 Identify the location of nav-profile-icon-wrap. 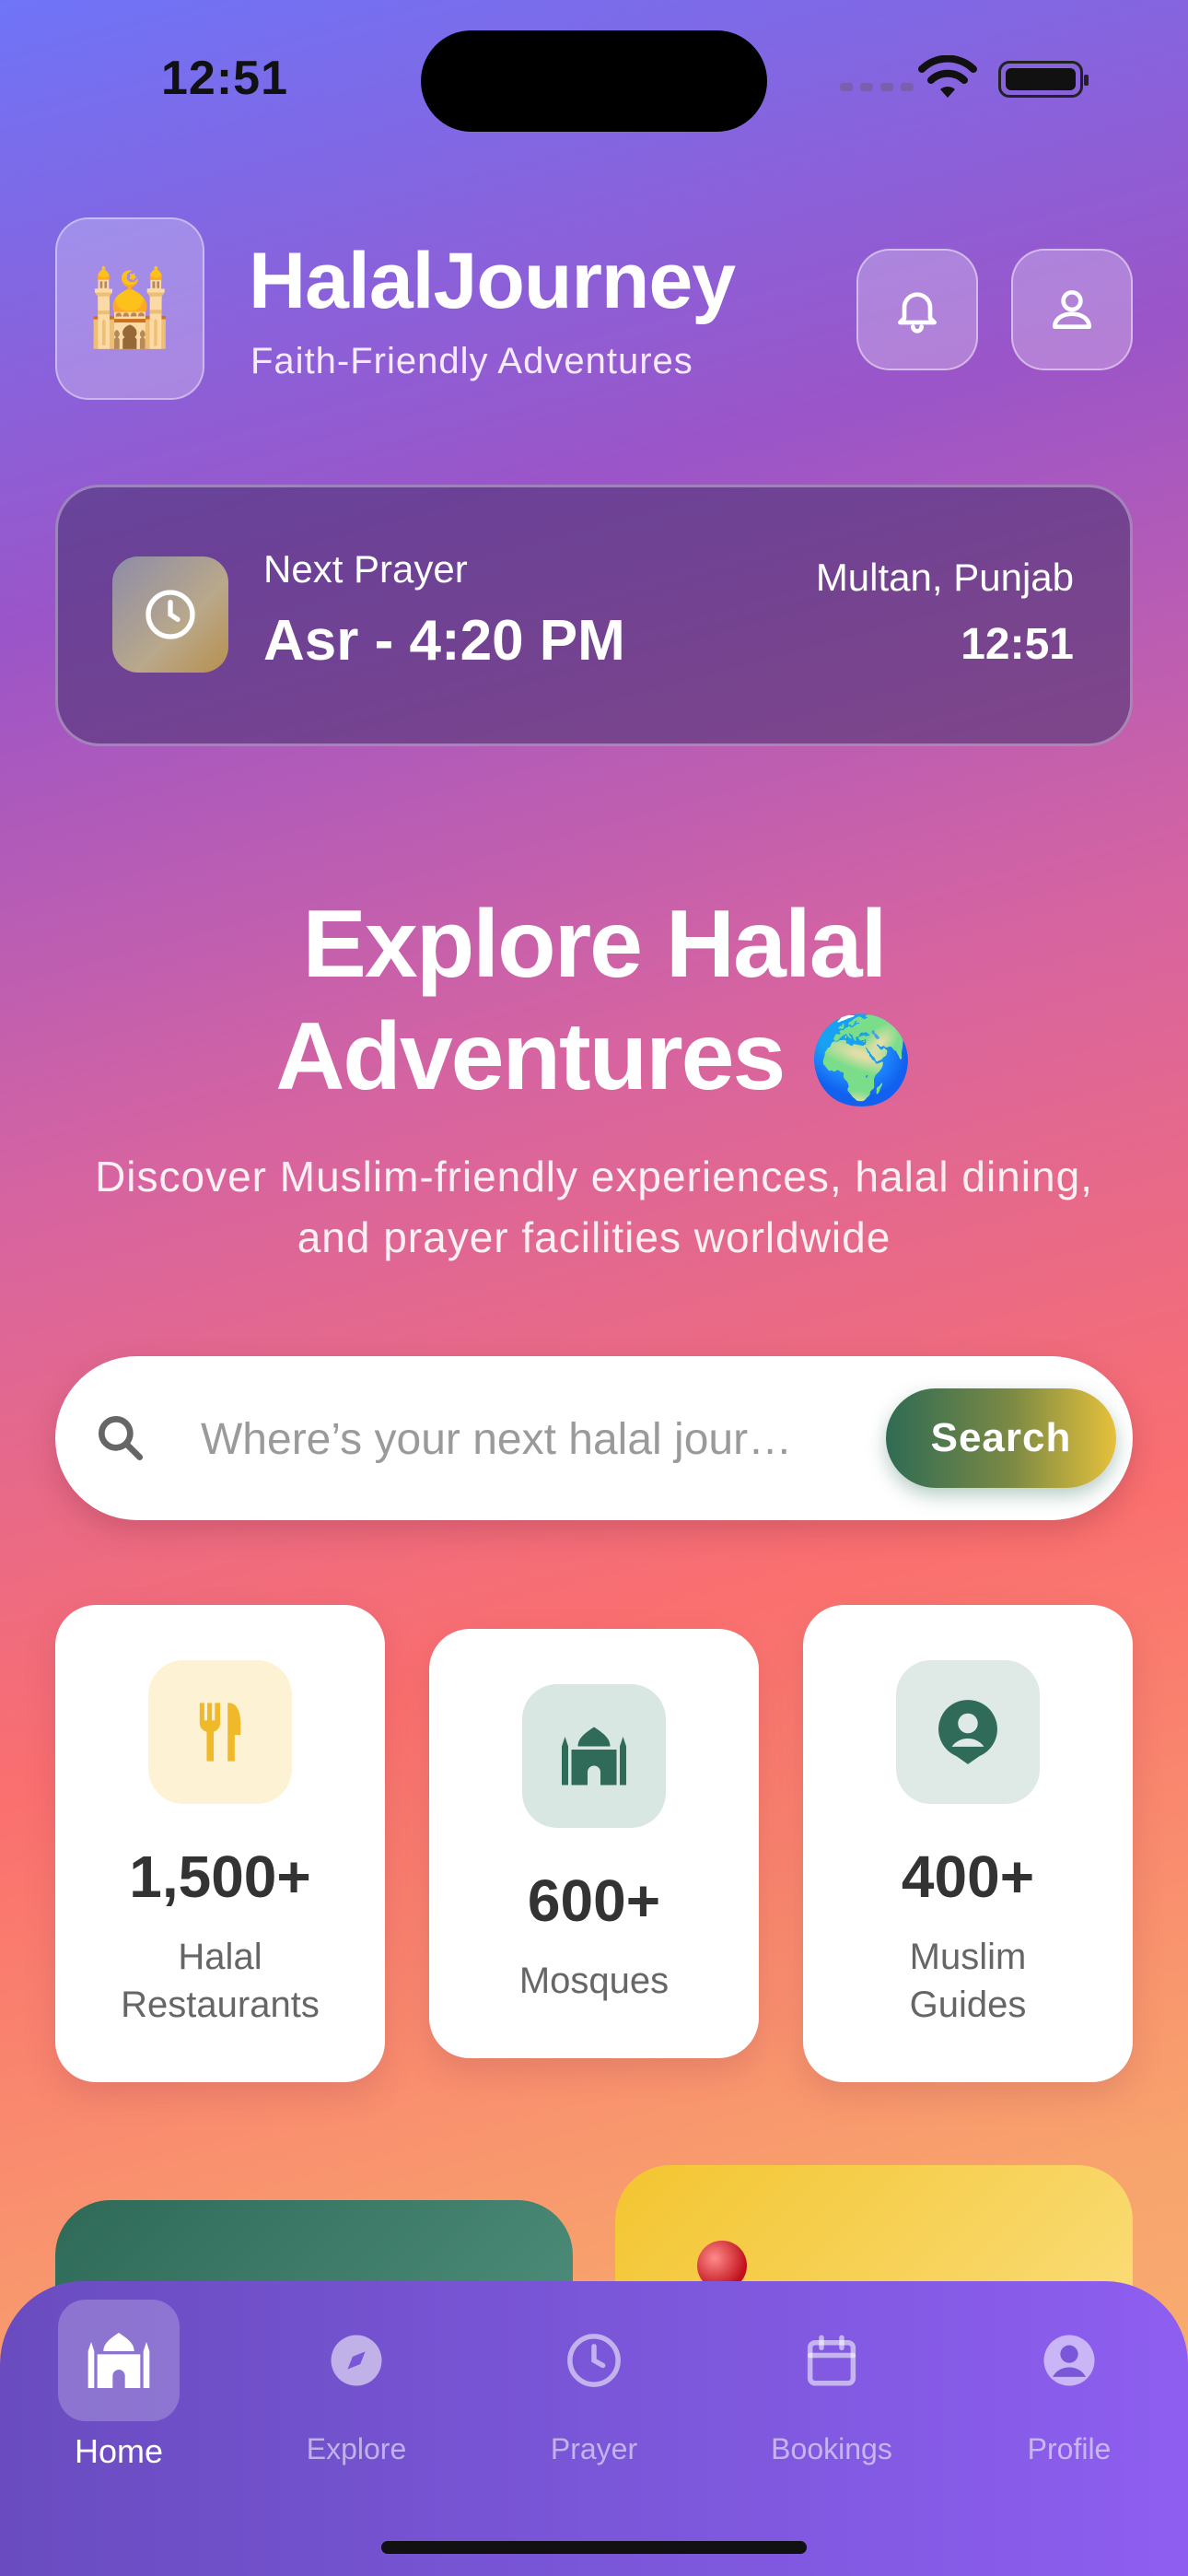
(1069, 2360).